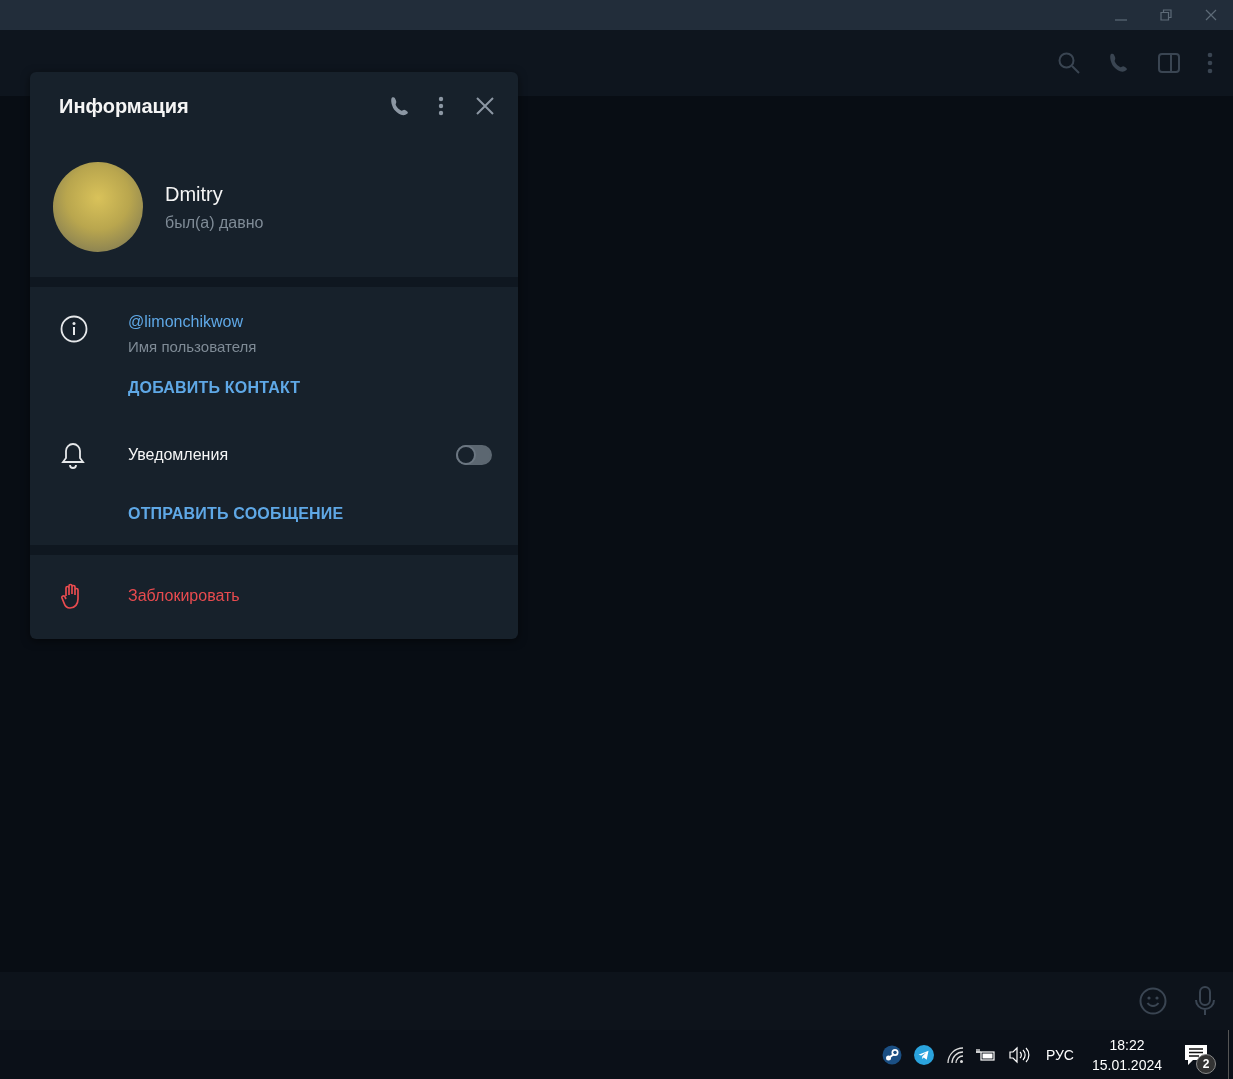 The width and height of the screenshot is (1233, 1079). I want to click on restore-icon, so click(1165, 15).